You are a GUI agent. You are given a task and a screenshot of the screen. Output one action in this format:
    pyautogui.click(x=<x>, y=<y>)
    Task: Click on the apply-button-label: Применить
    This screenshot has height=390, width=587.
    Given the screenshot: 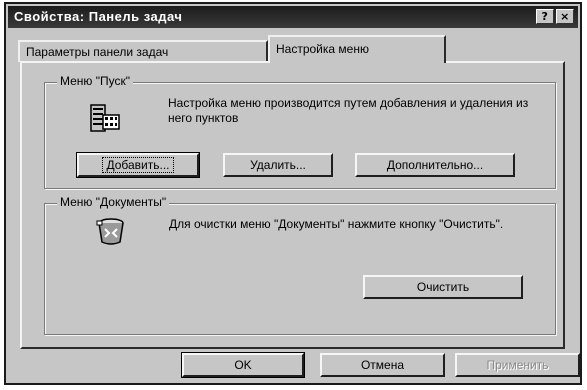 What is the action you would take?
    pyautogui.click(x=517, y=365)
    